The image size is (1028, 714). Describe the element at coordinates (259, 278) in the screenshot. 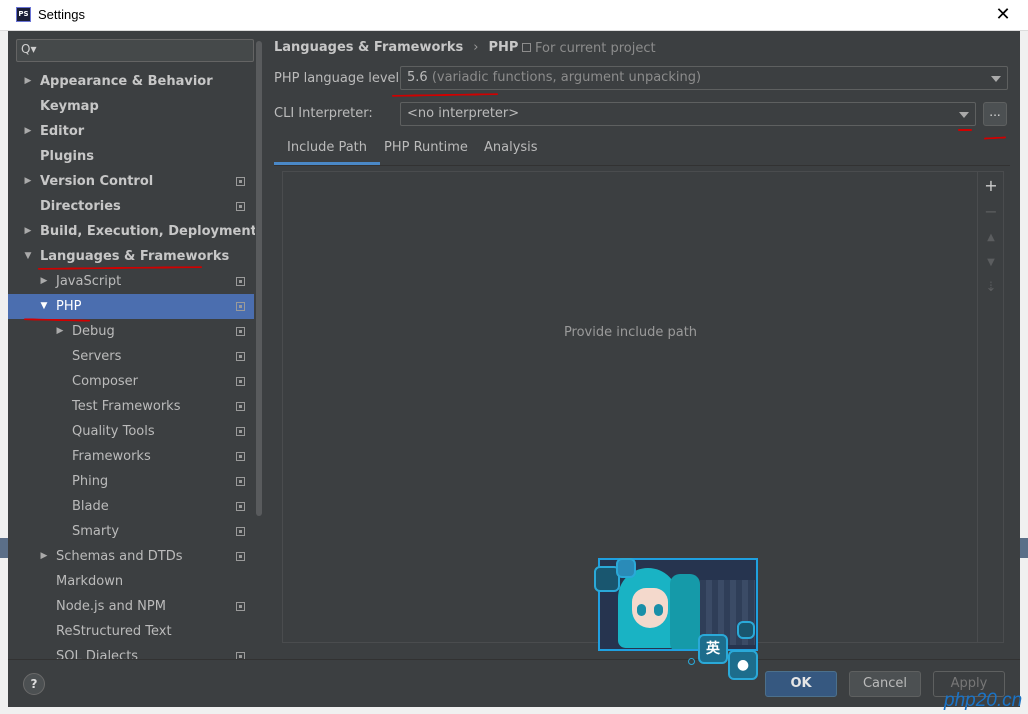

I see `scrollbar-thumb` at that location.